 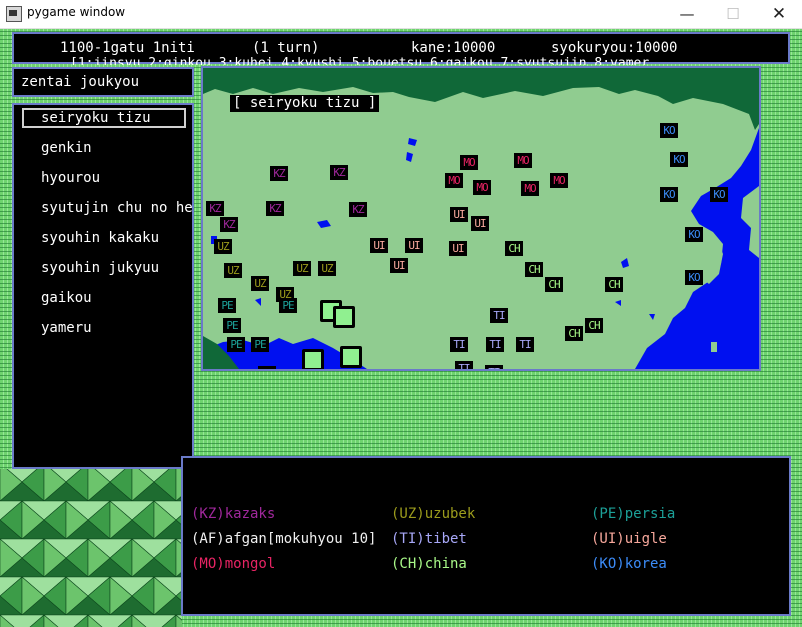 What do you see at coordinates (779, 14) in the screenshot?
I see `close-button: ✕` at bounding box center [779, 14].